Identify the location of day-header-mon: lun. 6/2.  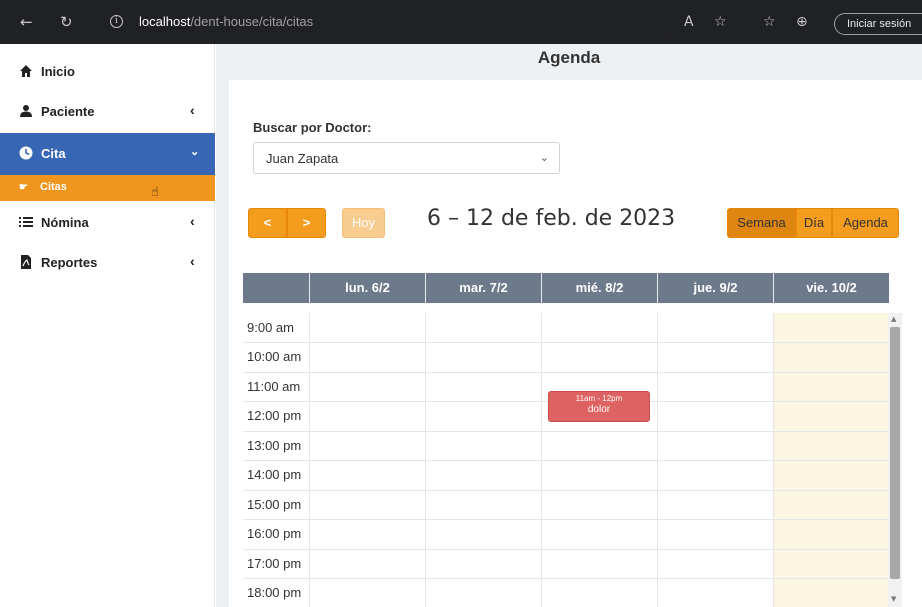
(367, 288).